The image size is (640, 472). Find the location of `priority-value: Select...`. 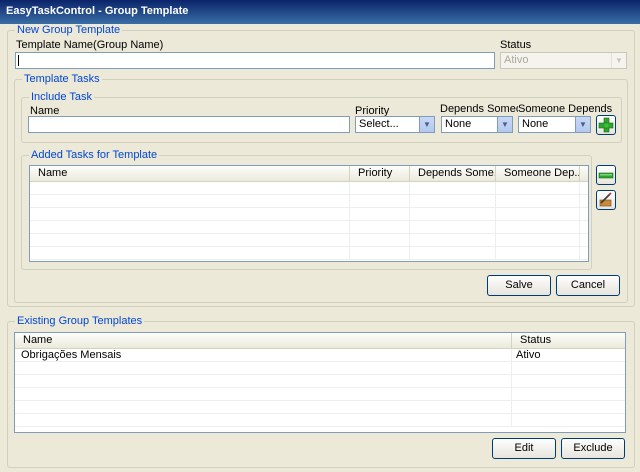

priority-value: Select... is located at coordinates (379, 124).